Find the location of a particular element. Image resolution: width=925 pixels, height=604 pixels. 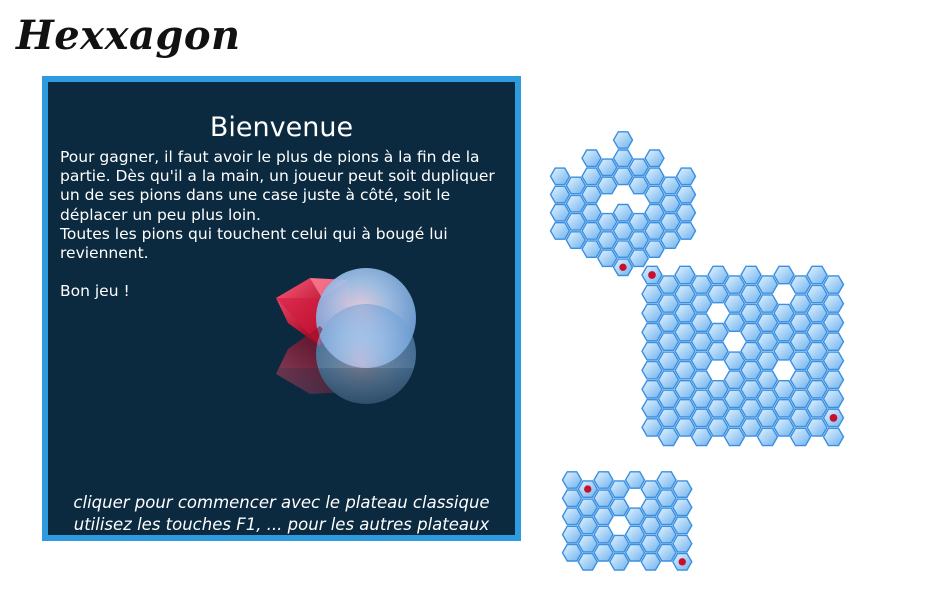

game-title: Hexxagon is located at coordinates (128, 35).